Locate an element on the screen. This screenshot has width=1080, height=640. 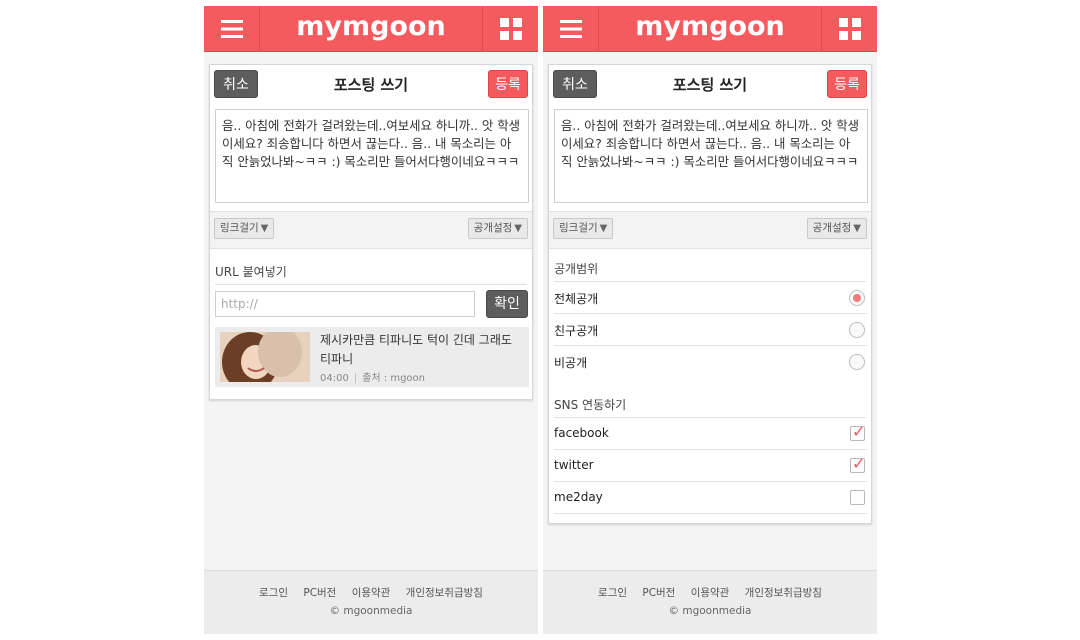
preview-title: 제시카만큼 티파니도 턱이 긴데 그래도 티파니 is located at coordinates (416, 349).